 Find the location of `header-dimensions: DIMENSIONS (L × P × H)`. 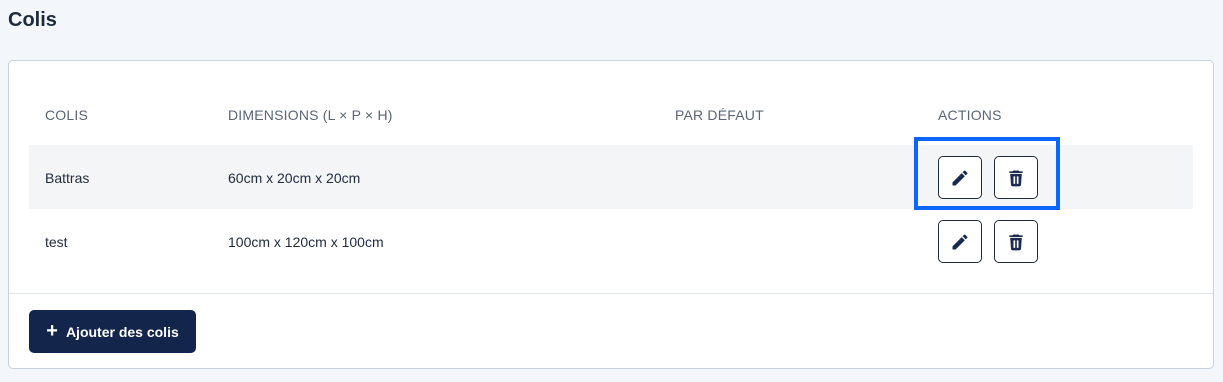

header-dimensions: DIMENSIONS (L × P × H) is located at coordinates (310, 115).